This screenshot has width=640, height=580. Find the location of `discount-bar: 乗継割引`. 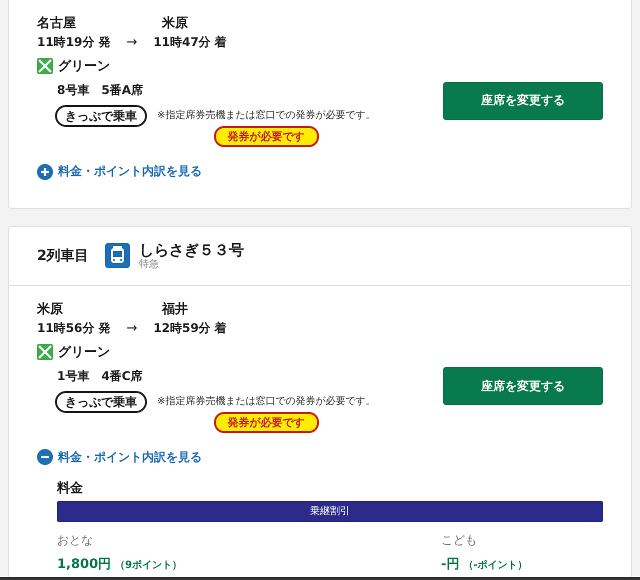

discount-bar: 乗継割引 is located at coordinates (330, 511).